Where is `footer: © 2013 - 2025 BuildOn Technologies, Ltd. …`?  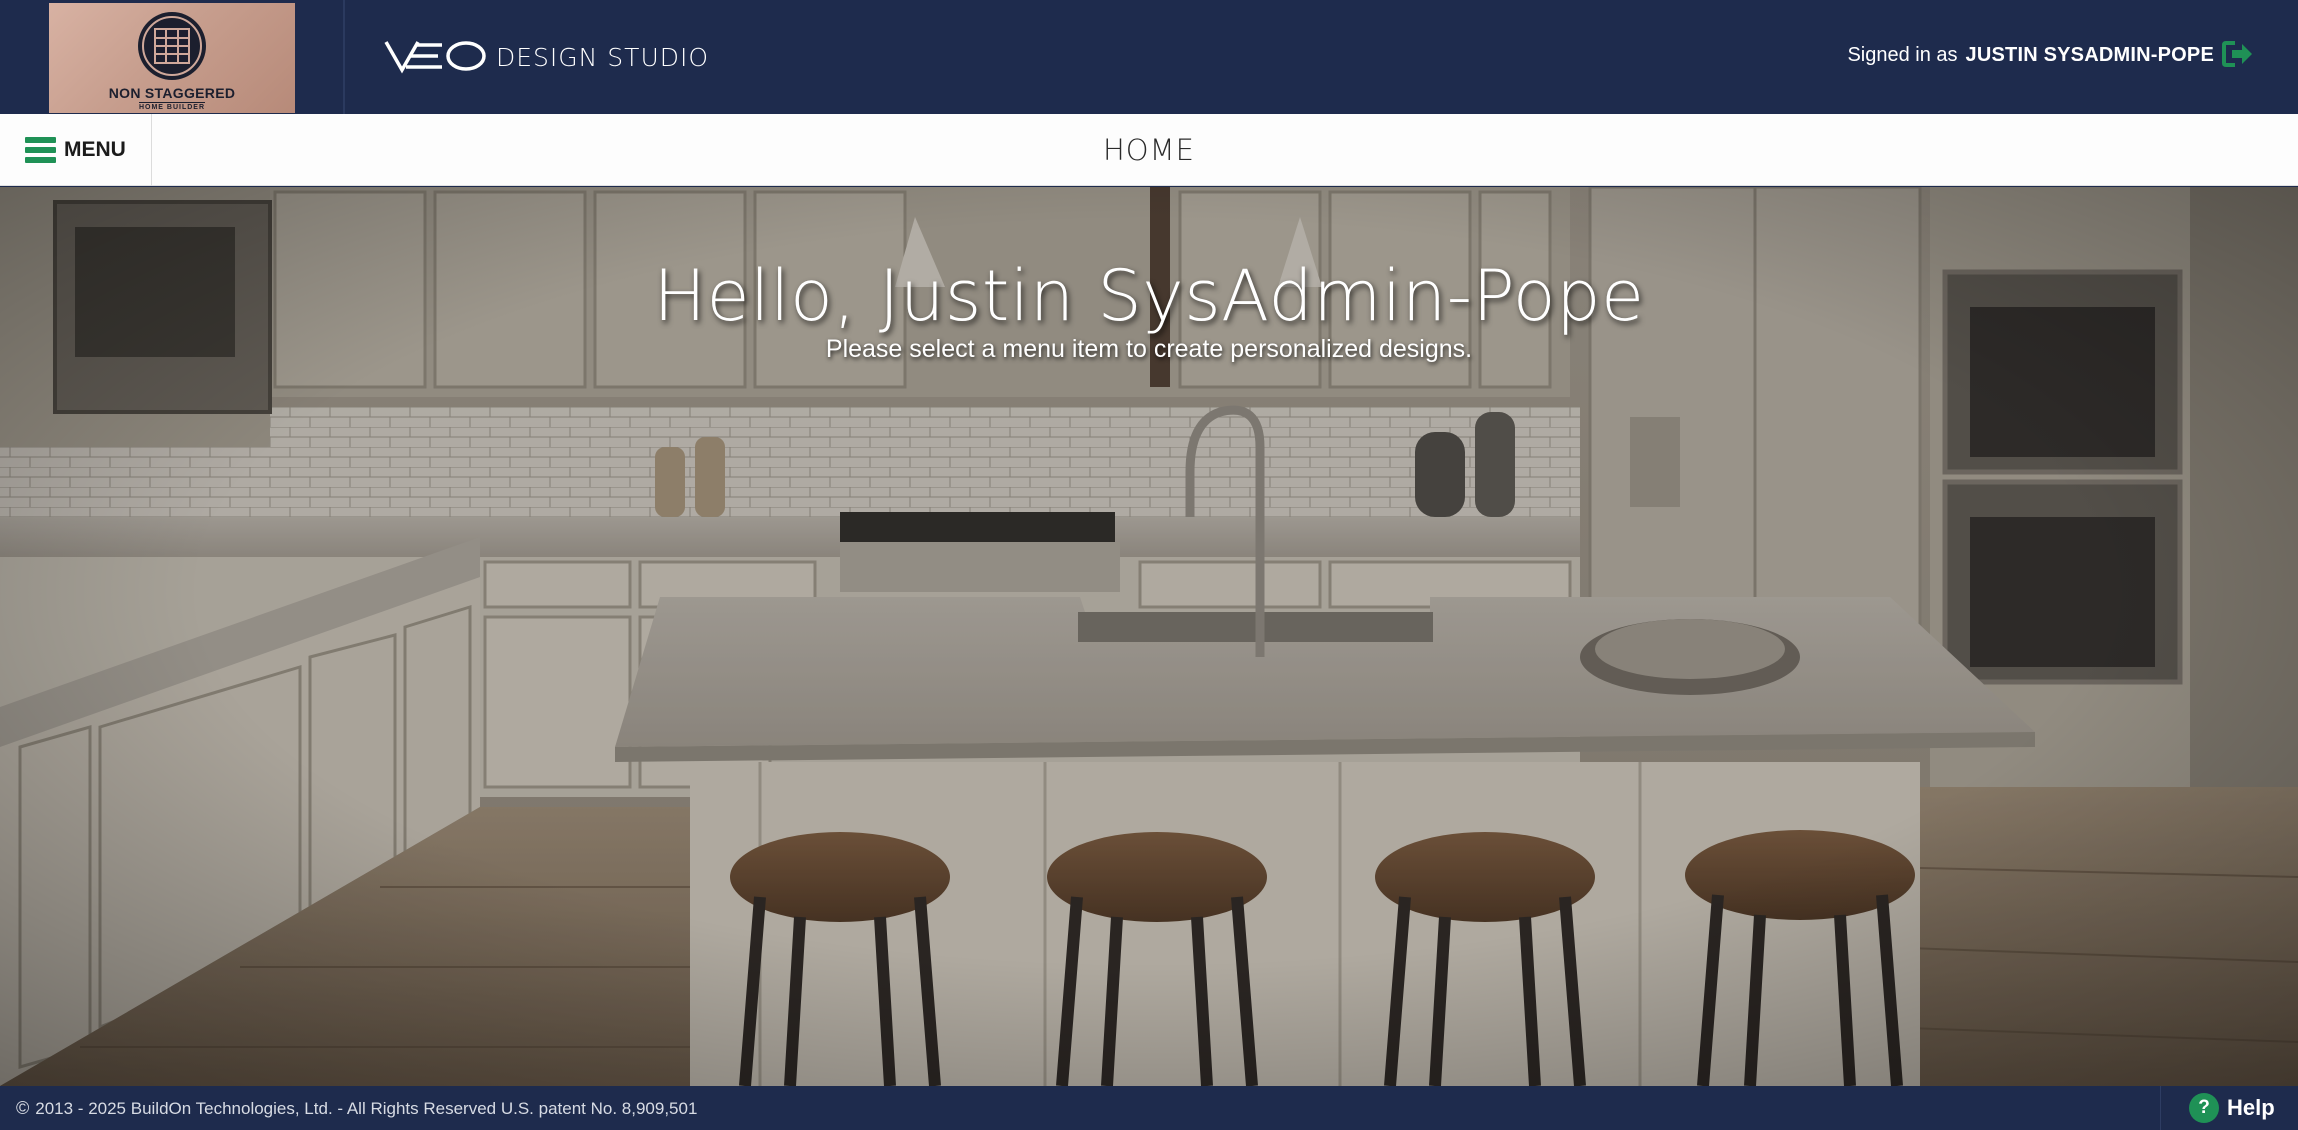 footer: © 2013 - 2025 BuildOn Technologies, Ltd. … is located at coordinates (1149, 1108).